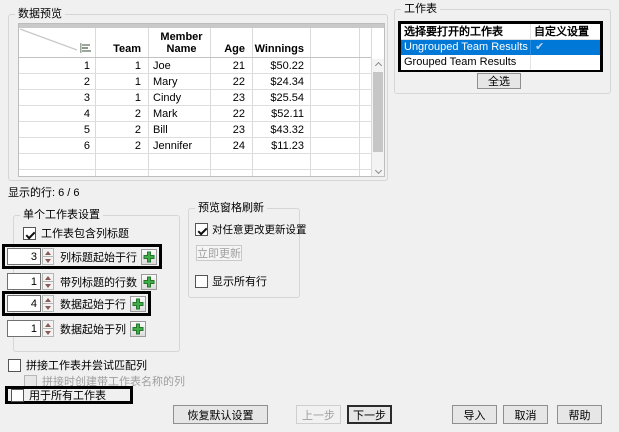  I want to click on worksheet-name: Grouped Team Results, so click(466, 62).